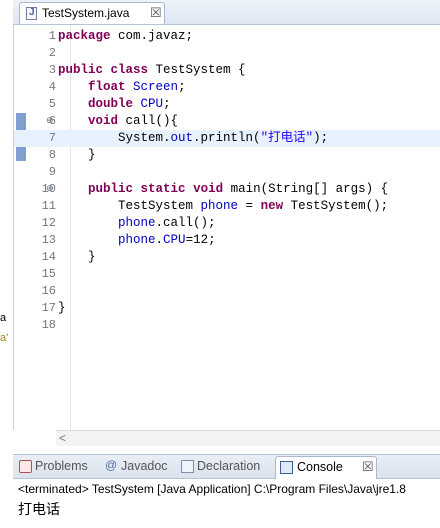 The width and height of the screenshot is (440, 528). Describe the element at coordinates (111, 465) in the screenshot. I see `javadoc-icon: @` at that location.